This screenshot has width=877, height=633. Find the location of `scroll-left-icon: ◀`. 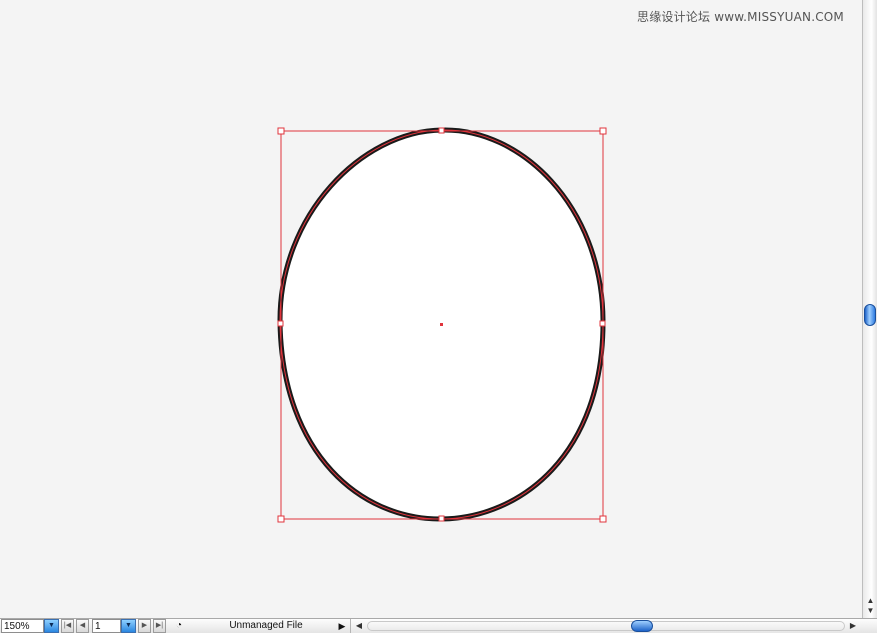

scroll-left-icon: ◀ is located at coordinates (359, 626).